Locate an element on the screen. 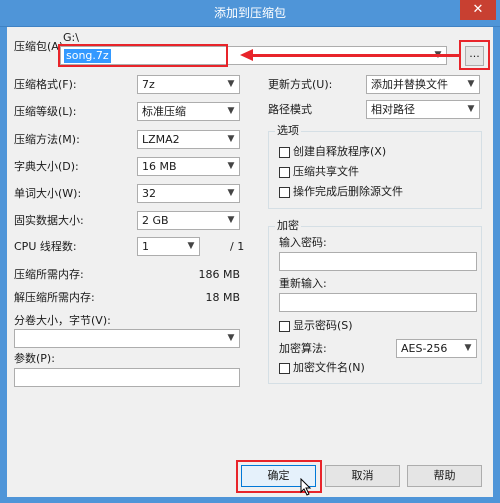  password-label: 输入密码: is located at coordinates (303, 242).